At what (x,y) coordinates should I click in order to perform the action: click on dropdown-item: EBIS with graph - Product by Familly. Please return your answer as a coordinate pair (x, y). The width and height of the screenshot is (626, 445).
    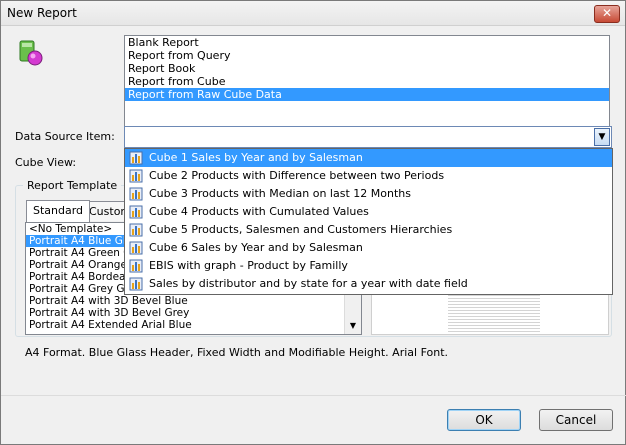
    Looking at the image, I should click on (368, 266).